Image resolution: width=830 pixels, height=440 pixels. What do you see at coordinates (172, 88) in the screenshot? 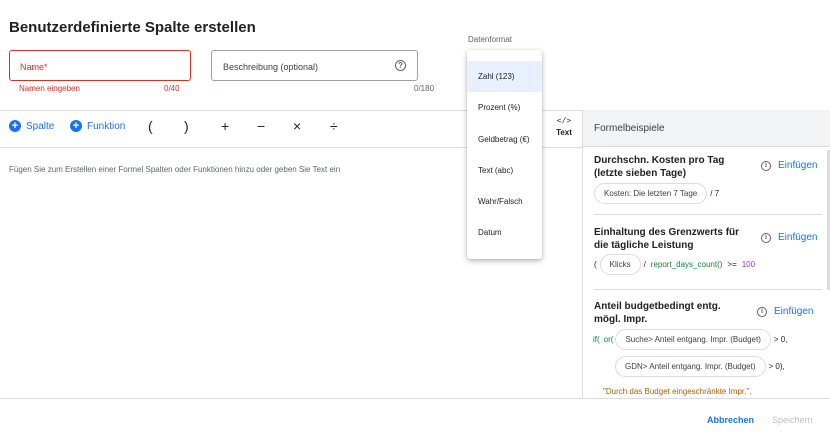
I see `name-char-count: 0/40` at bounding box center [172, 88].